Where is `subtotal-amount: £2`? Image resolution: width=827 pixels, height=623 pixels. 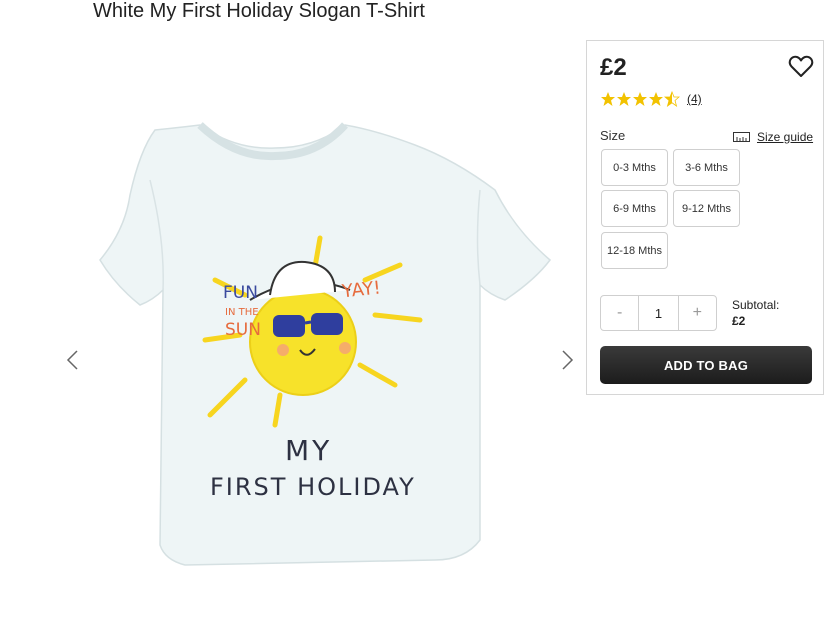 subtotal-amount: £2 is located at coordinates (739, 321).